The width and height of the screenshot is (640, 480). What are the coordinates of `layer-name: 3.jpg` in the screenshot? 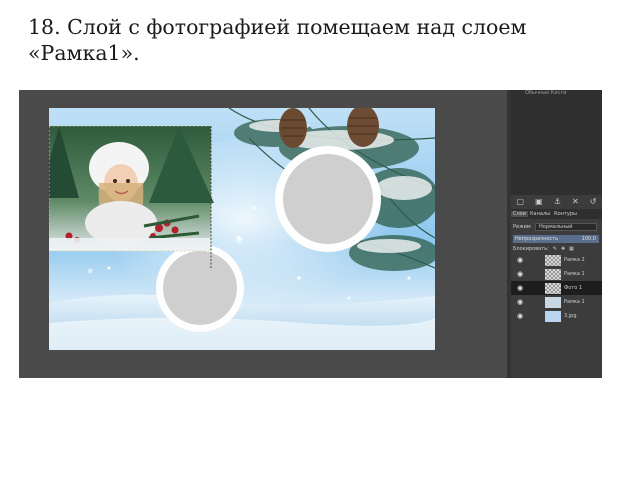 It's located at (570, 316).